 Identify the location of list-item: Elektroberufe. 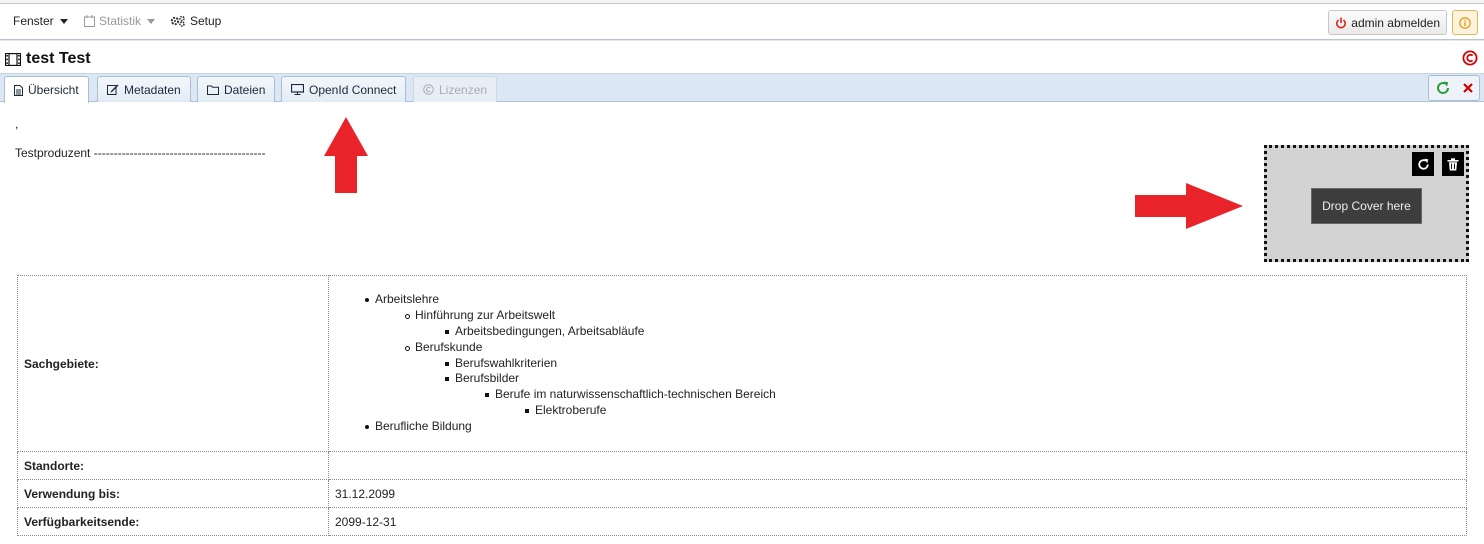
(992, 411).